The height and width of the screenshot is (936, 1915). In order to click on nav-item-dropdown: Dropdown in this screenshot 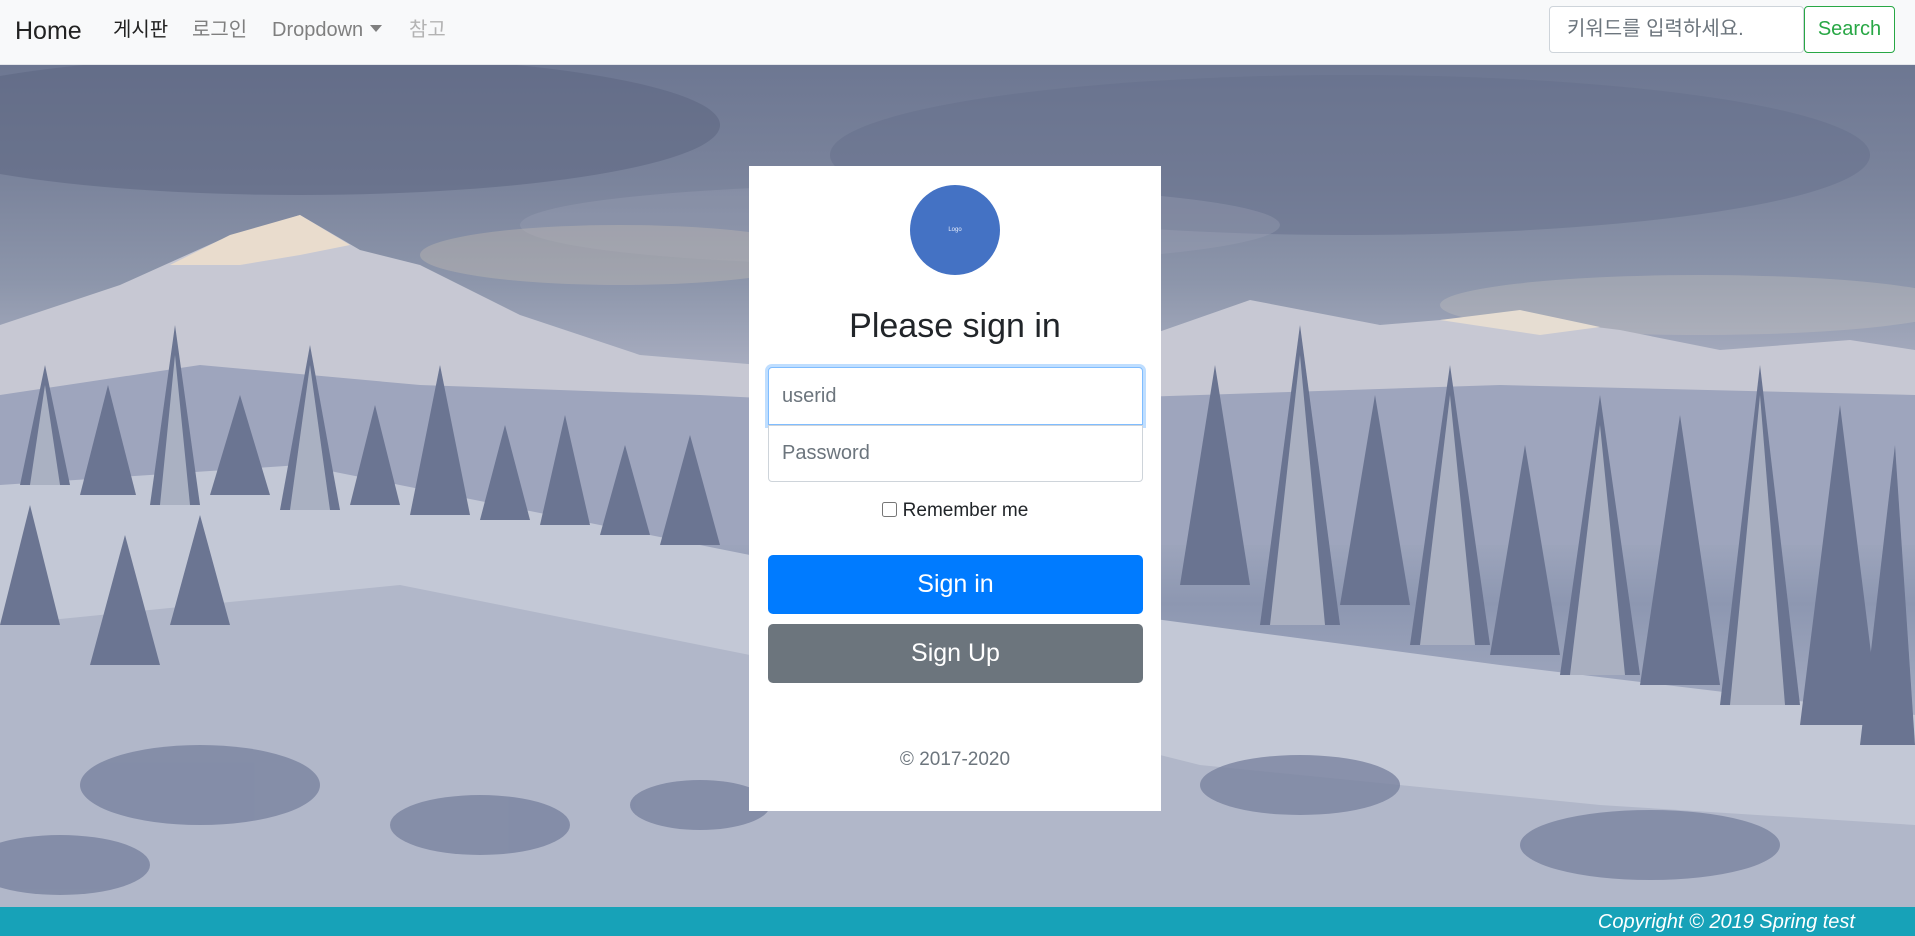, I will do `click(327, 30)`.